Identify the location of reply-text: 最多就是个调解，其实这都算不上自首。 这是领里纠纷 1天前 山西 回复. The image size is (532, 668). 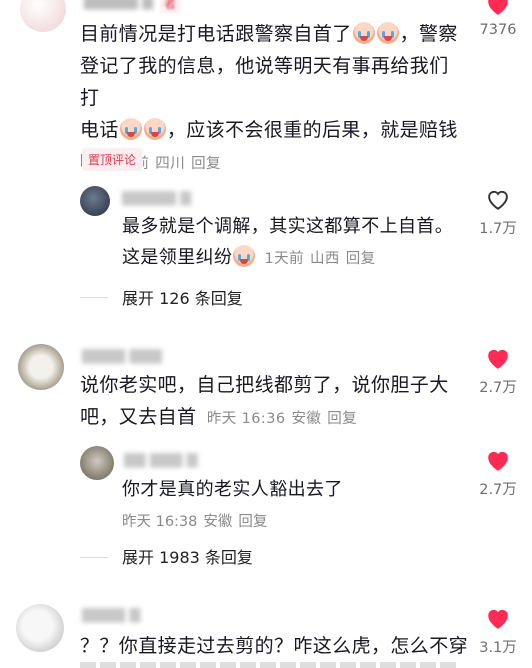
(288, 242).